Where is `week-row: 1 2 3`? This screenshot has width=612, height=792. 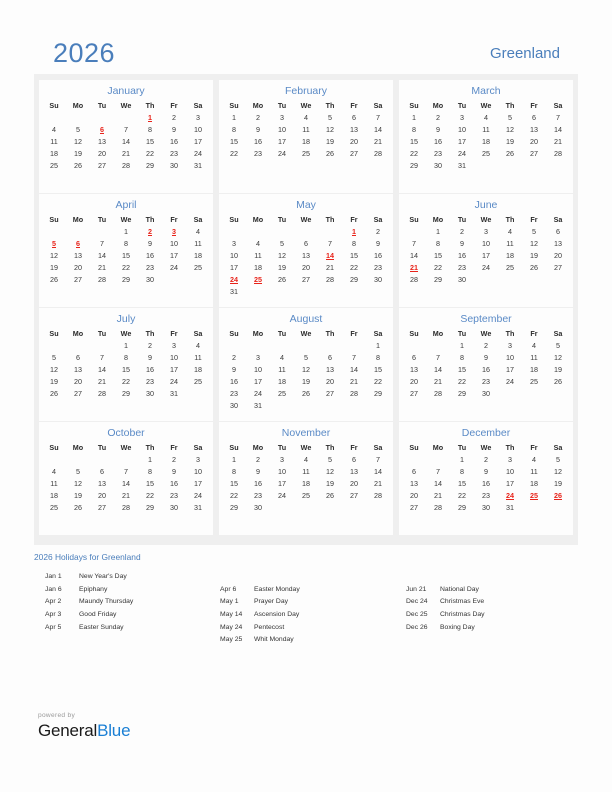 week-row: 1 2 3 is located at coordinates (126, 459).